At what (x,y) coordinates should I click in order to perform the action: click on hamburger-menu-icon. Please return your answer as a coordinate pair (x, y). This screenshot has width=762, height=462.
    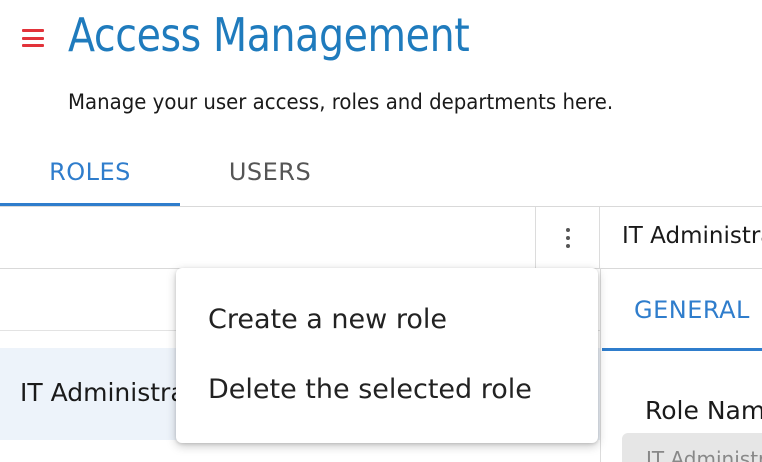
    Looking at the image, I should click on (33, 38).